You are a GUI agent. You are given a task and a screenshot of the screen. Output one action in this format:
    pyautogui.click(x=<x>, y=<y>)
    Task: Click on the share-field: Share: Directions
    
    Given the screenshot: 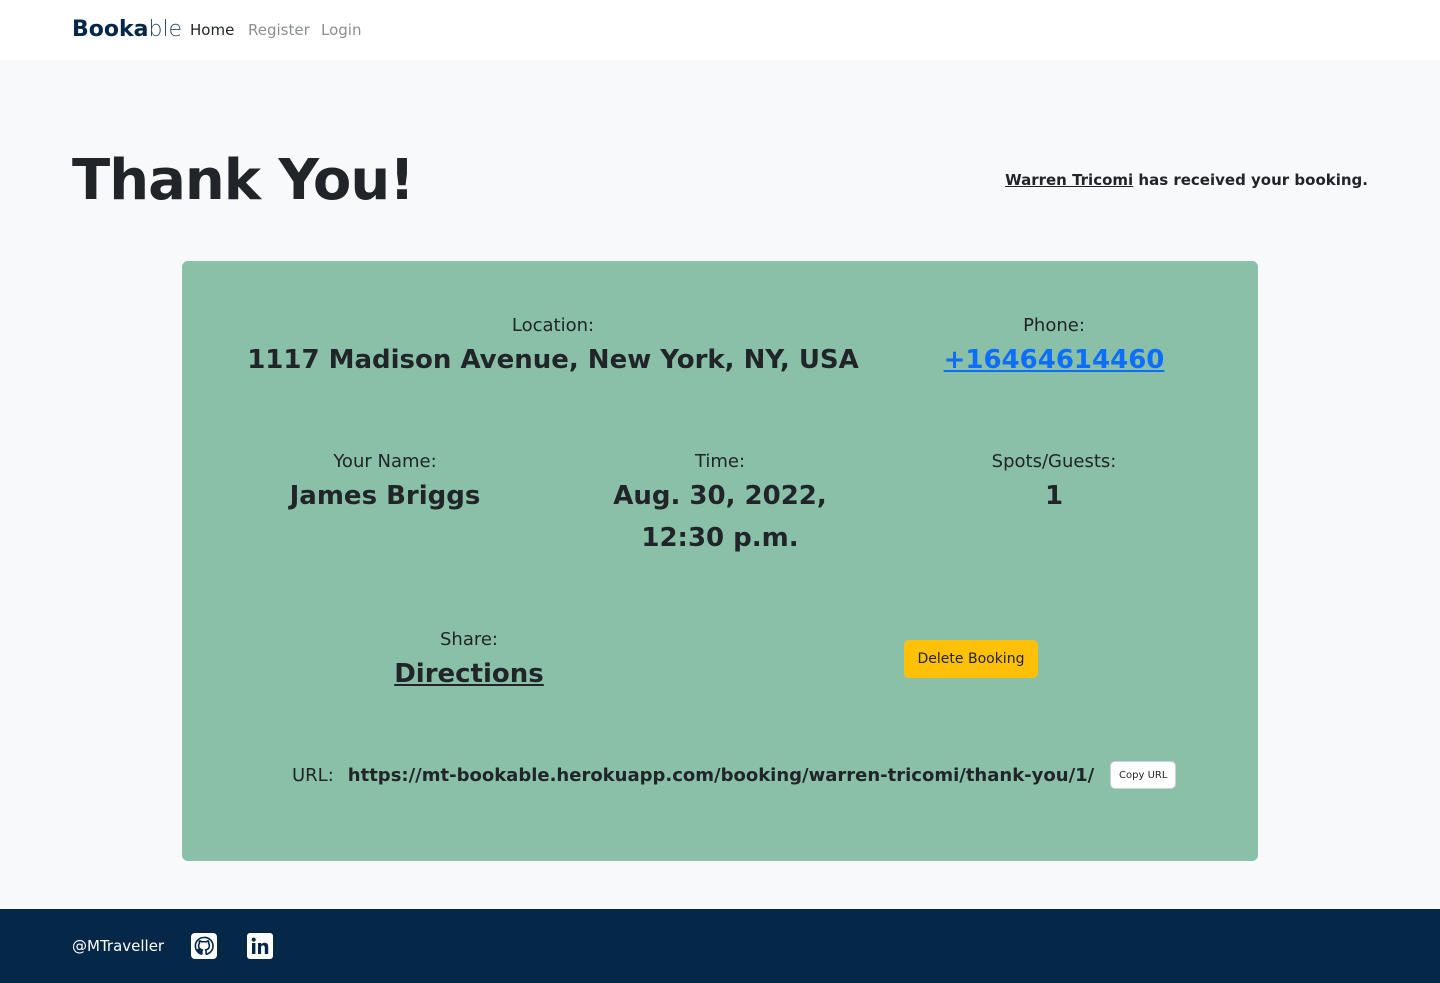 What is the action you would take?
    pyautogui.click(x=469, y=661)
    